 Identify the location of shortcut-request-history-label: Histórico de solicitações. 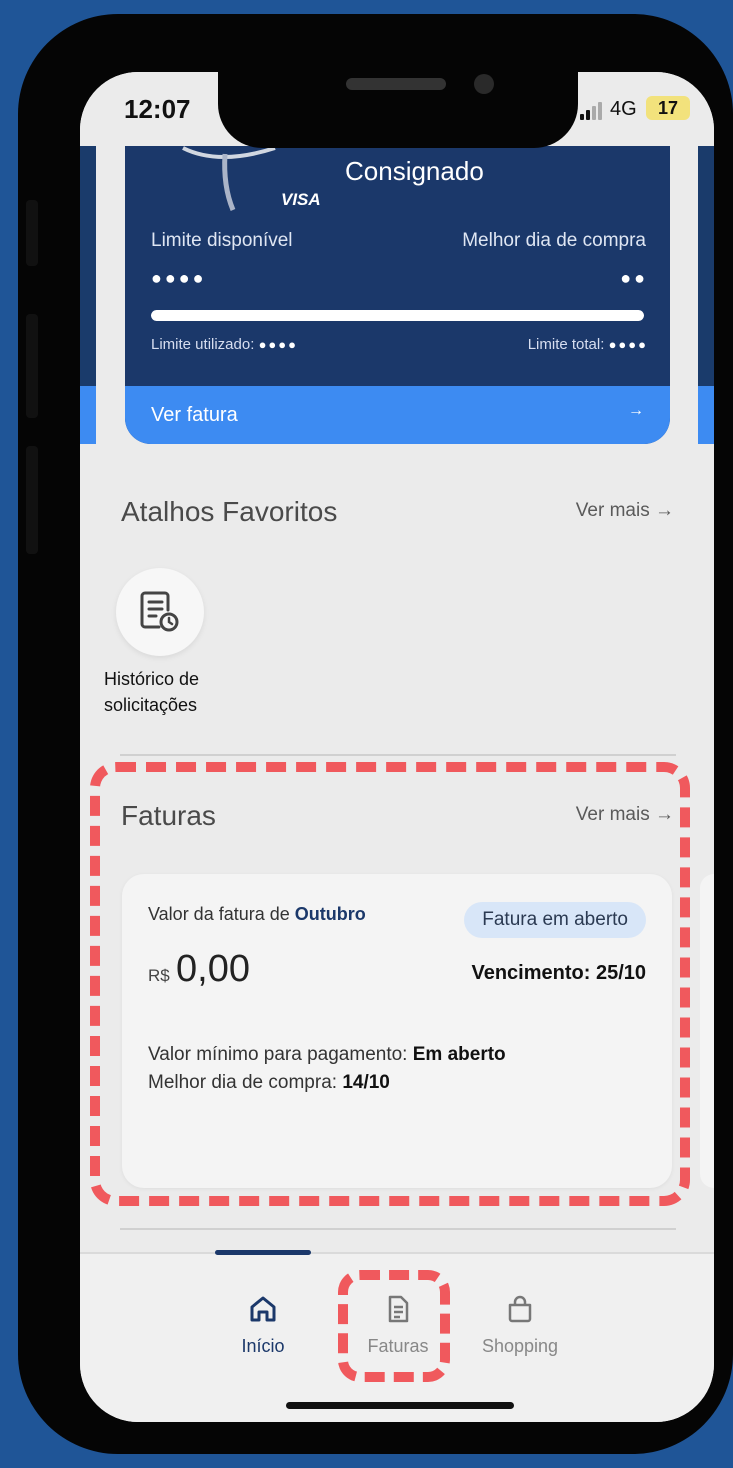
(152, 692).